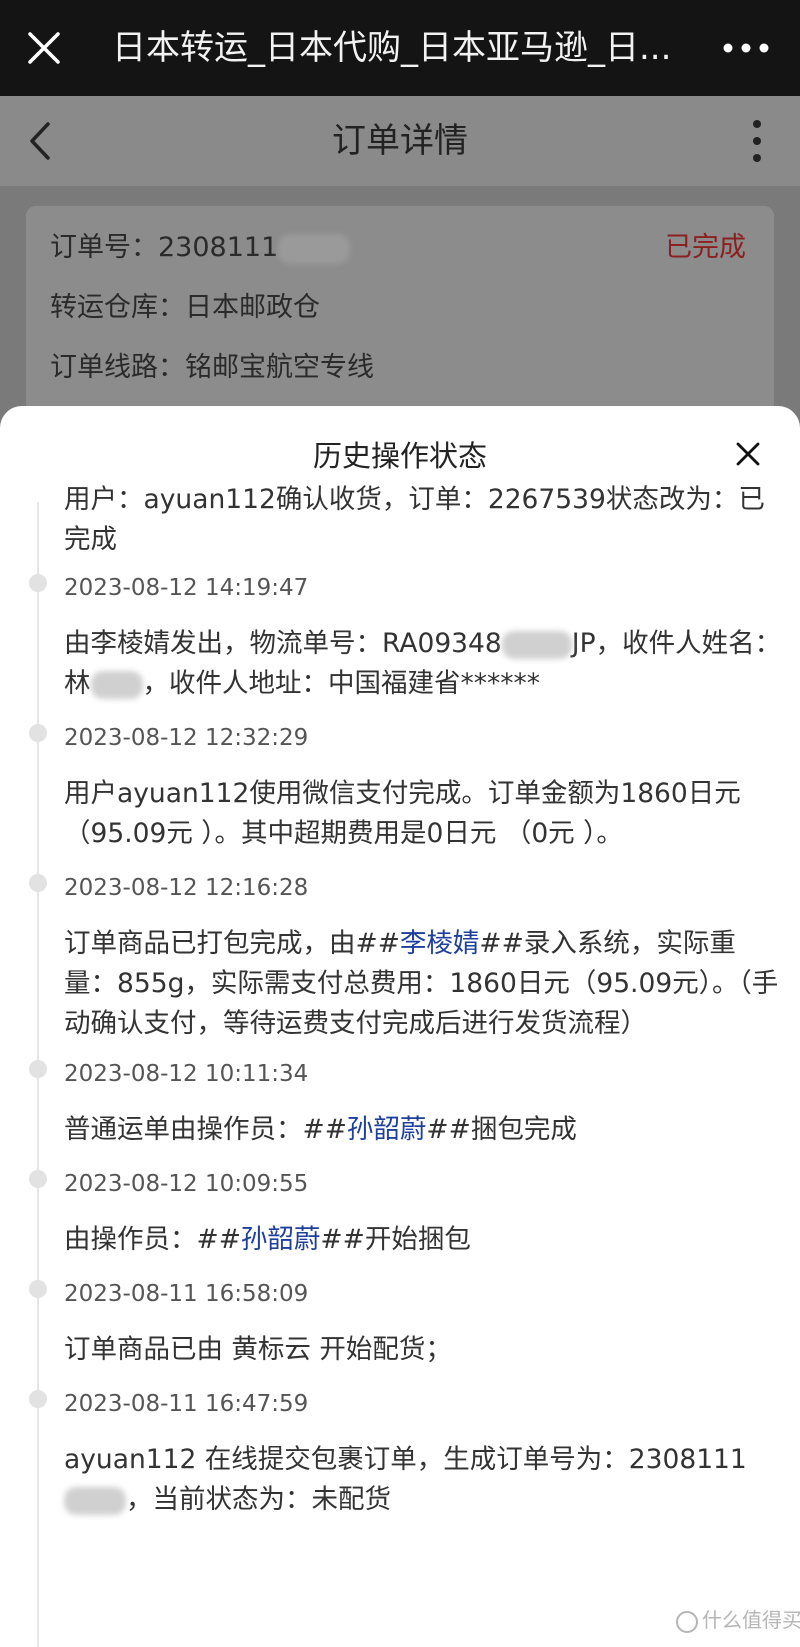 This screenshot has width=800, height=1647. Describe the element at coordinates (186, 1074) in the screenshot. I see `history-timestamp: 2023-08-12 10:11:34` at that location.